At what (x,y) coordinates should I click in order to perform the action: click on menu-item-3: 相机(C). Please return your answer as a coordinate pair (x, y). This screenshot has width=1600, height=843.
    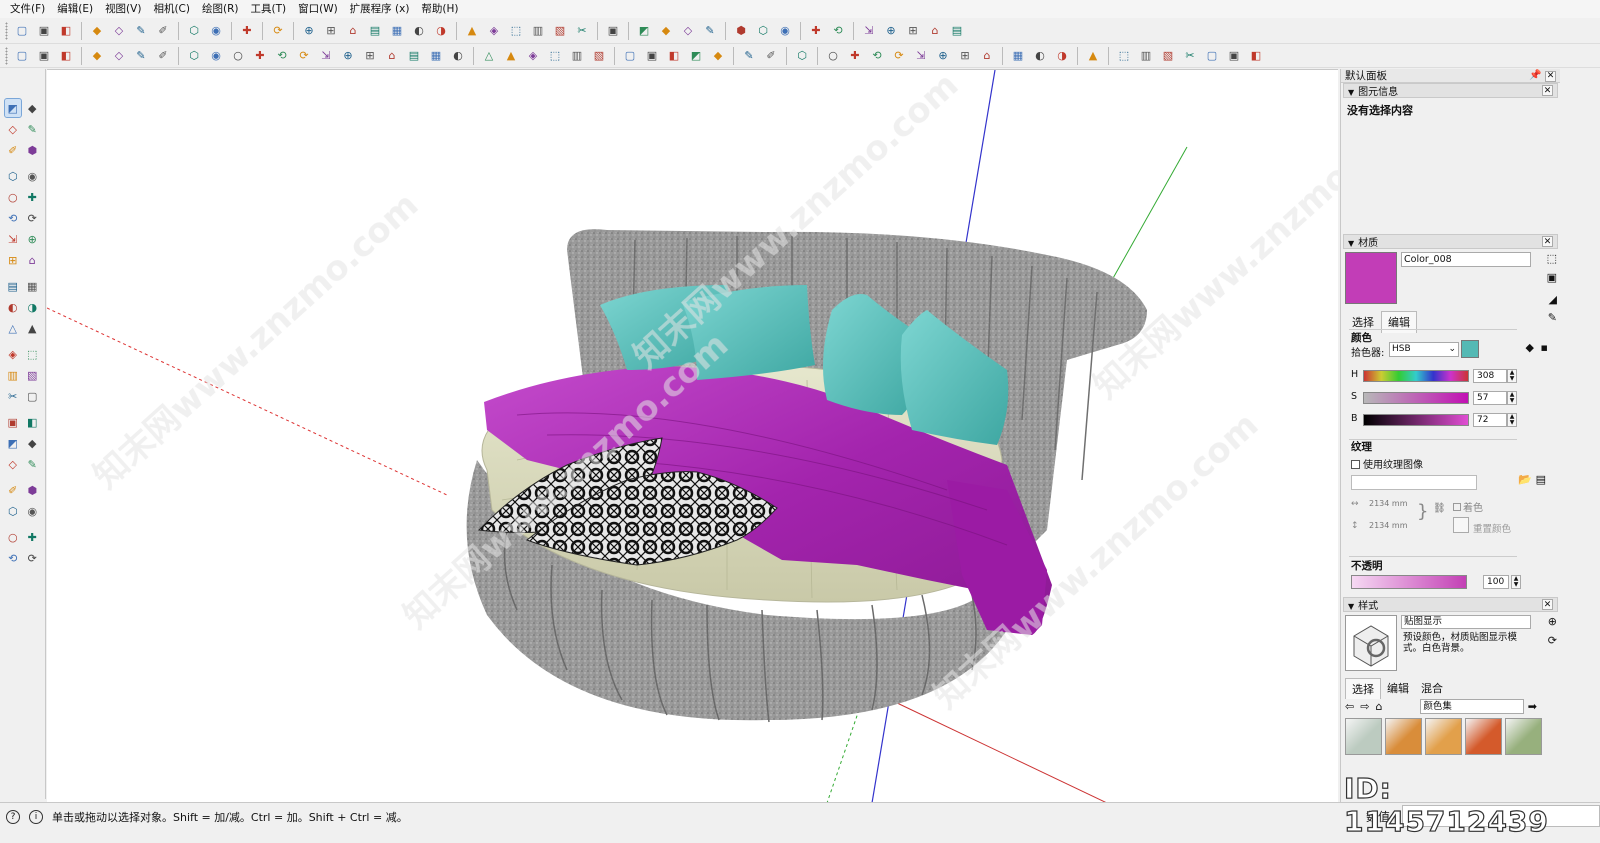
    Looking at the image, I should click on (171, 9).